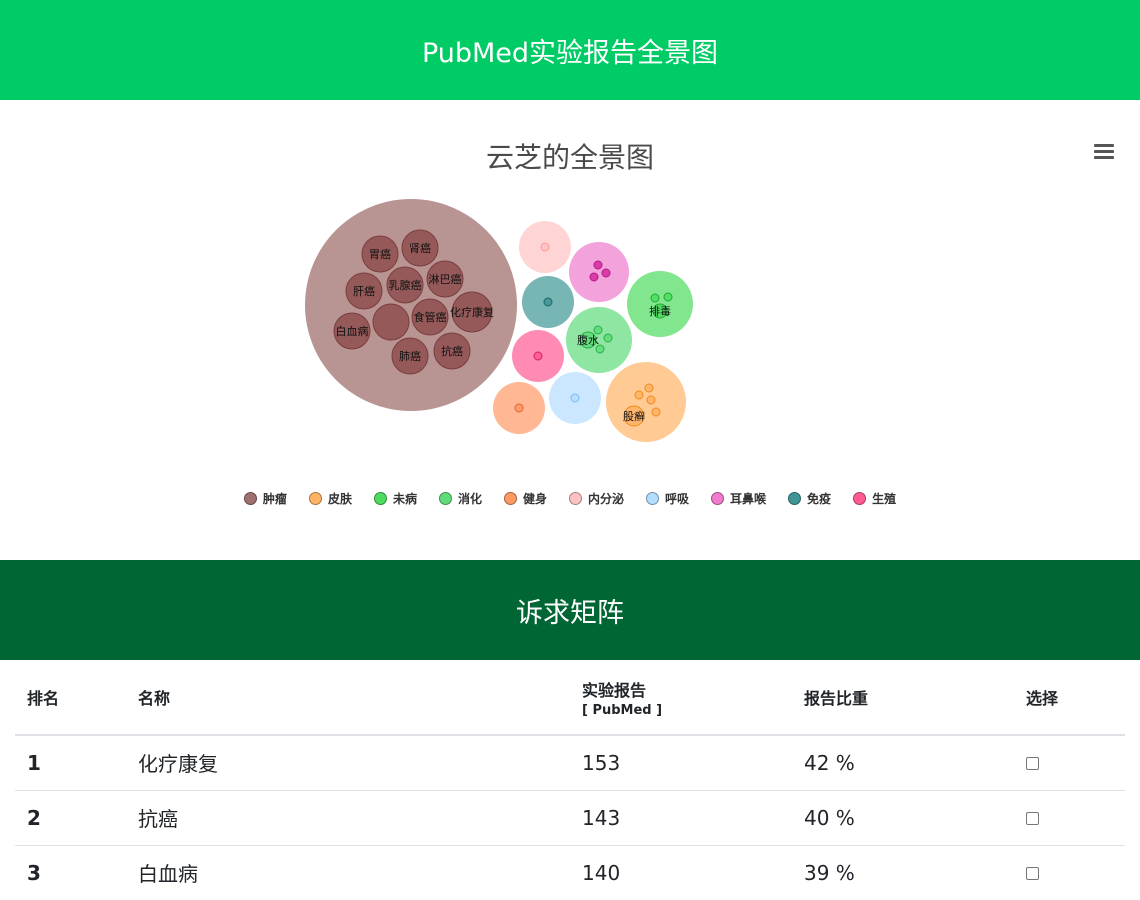 The height and width of the screenshot is (900, 1140). What do you see at coordinates (570, 613) in the screenshot?
I see `section-title: 诉求矩阵` at bounding box center [570, 613].